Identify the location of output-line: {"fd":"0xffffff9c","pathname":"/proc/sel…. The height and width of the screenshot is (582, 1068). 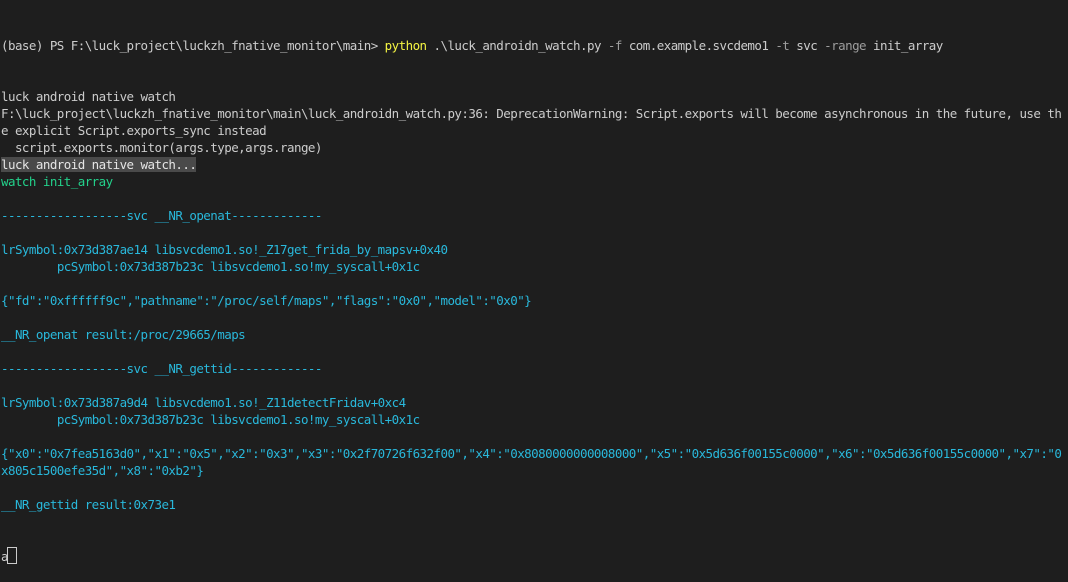
(534, 300).